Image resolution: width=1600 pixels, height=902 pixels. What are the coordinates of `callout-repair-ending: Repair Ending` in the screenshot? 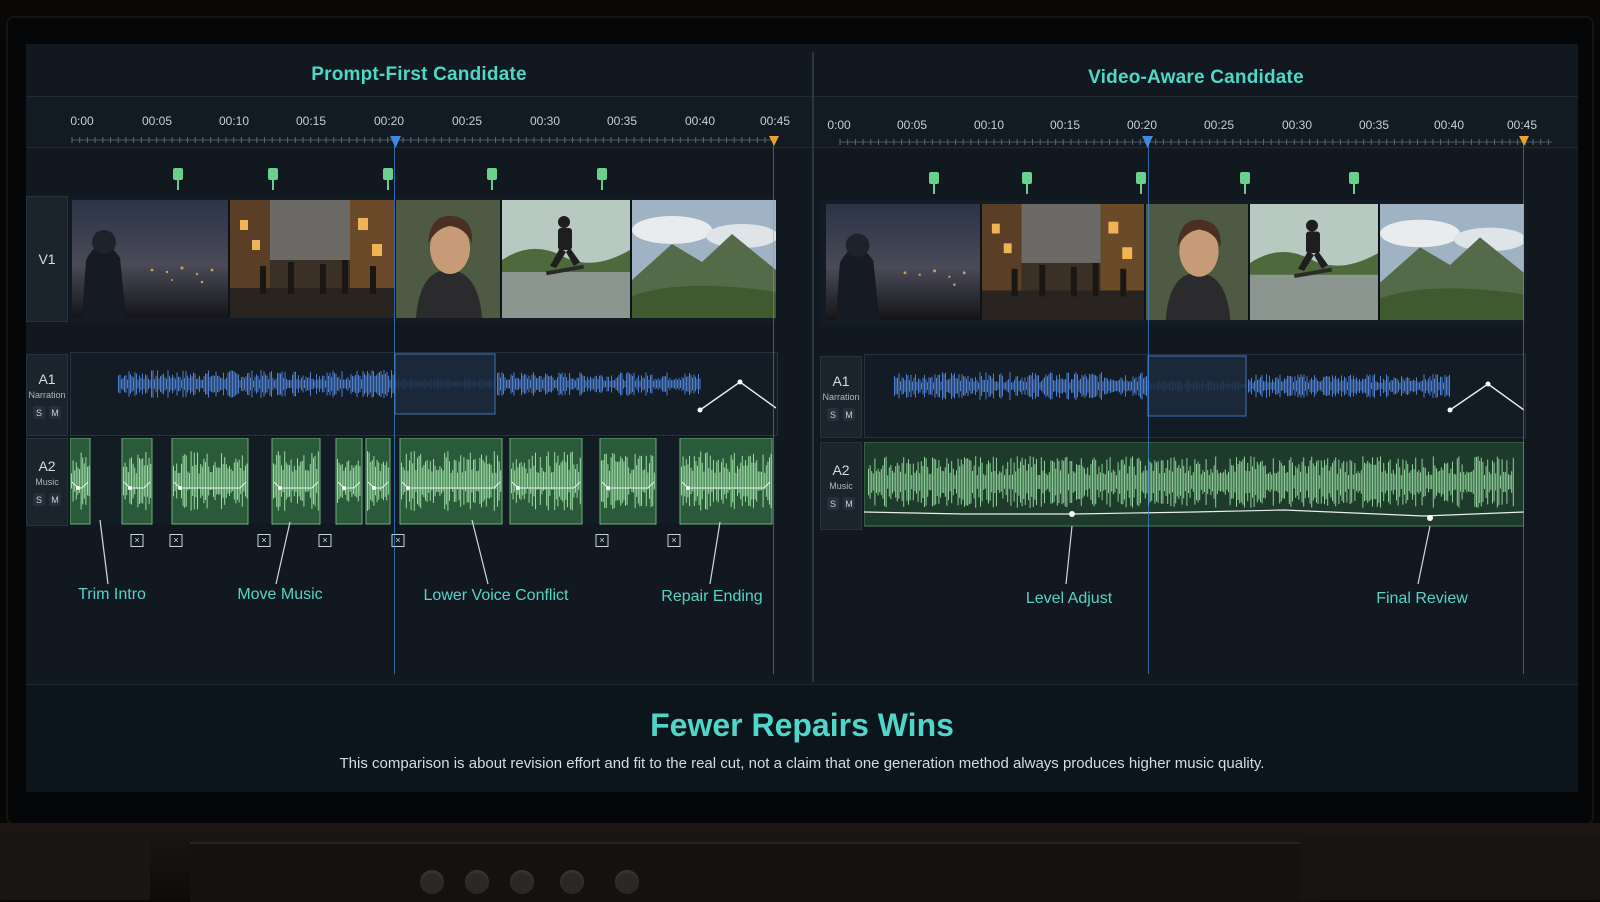 It's located at (712, 596).